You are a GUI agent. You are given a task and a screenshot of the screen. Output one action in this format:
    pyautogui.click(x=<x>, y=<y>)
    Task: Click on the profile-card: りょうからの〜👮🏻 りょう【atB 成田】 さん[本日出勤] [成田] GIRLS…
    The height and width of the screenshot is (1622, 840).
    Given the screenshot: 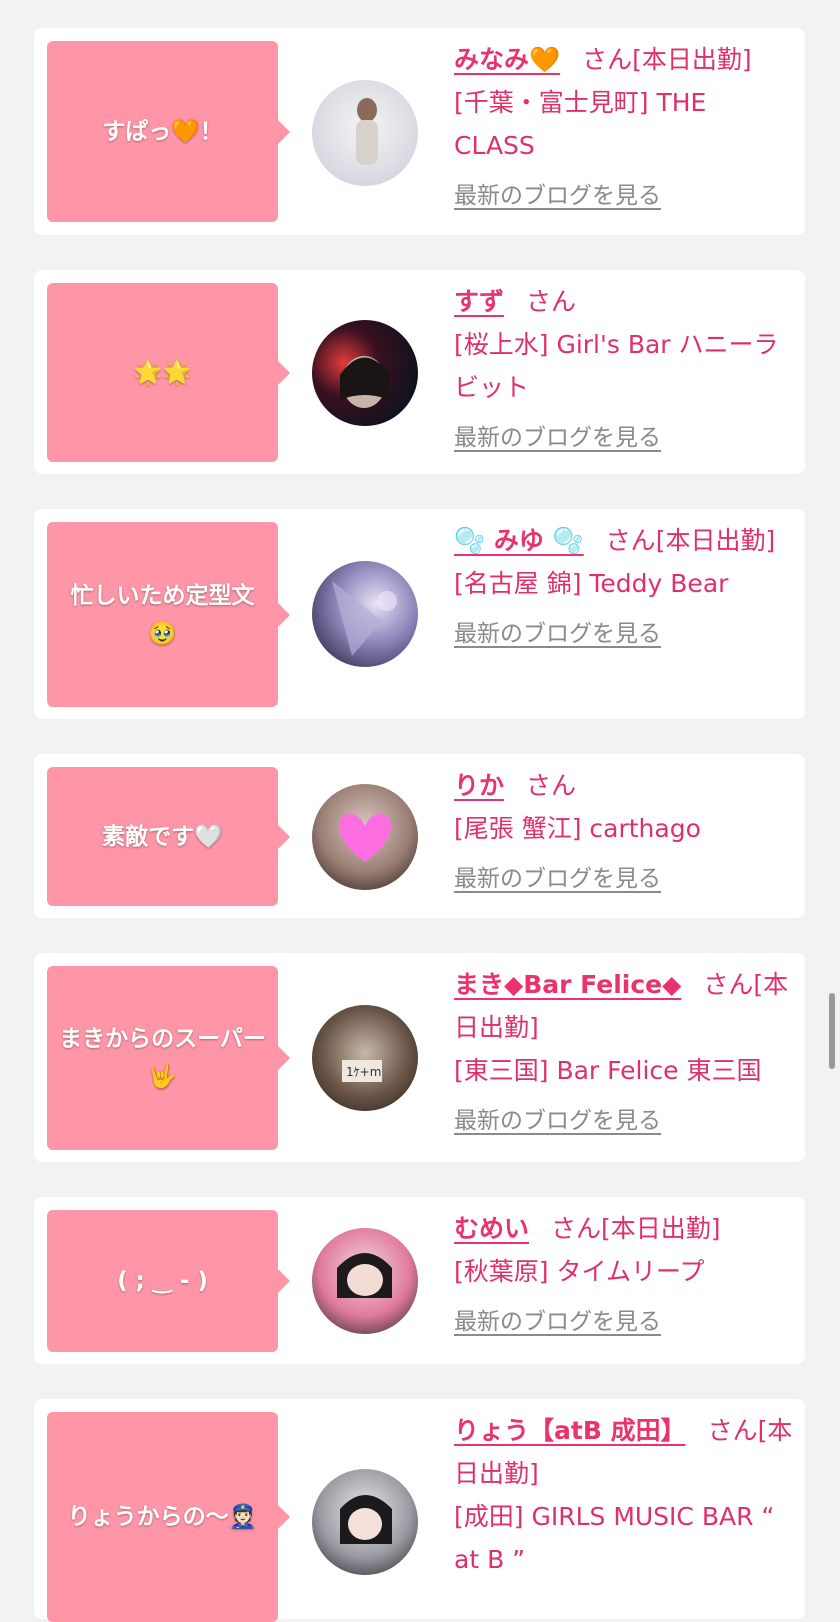 What is the action you would take?
    pyautogui.click(x=419, y=1510)
    